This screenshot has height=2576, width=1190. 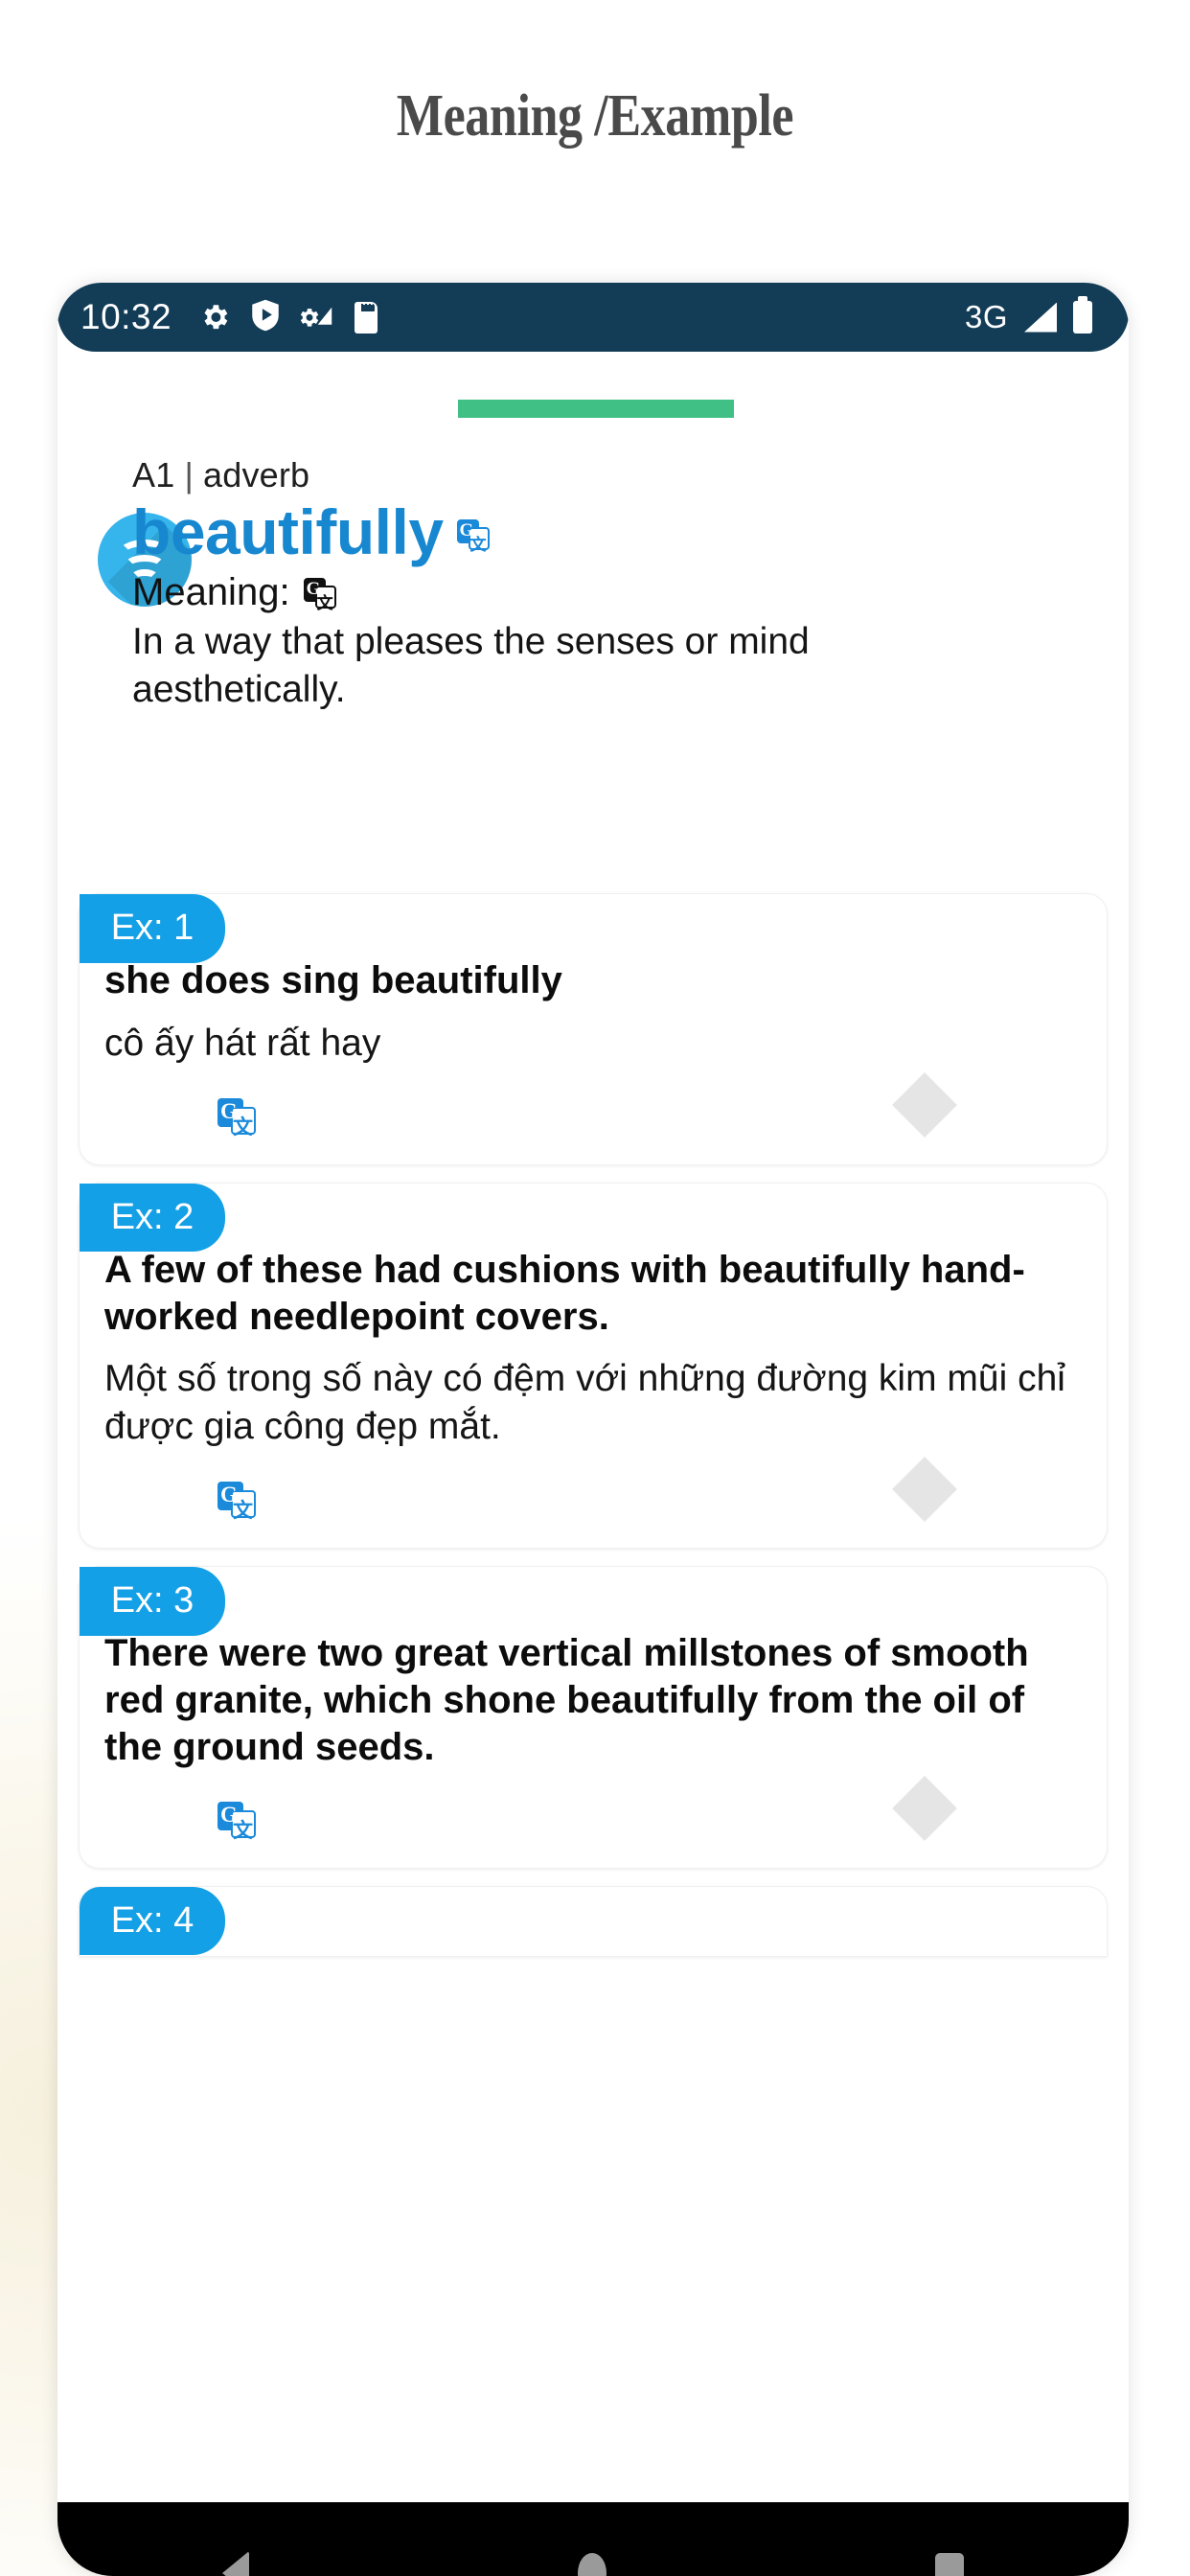 I want to click on example-badge: Ex: 1, so click(x=152, y=928).